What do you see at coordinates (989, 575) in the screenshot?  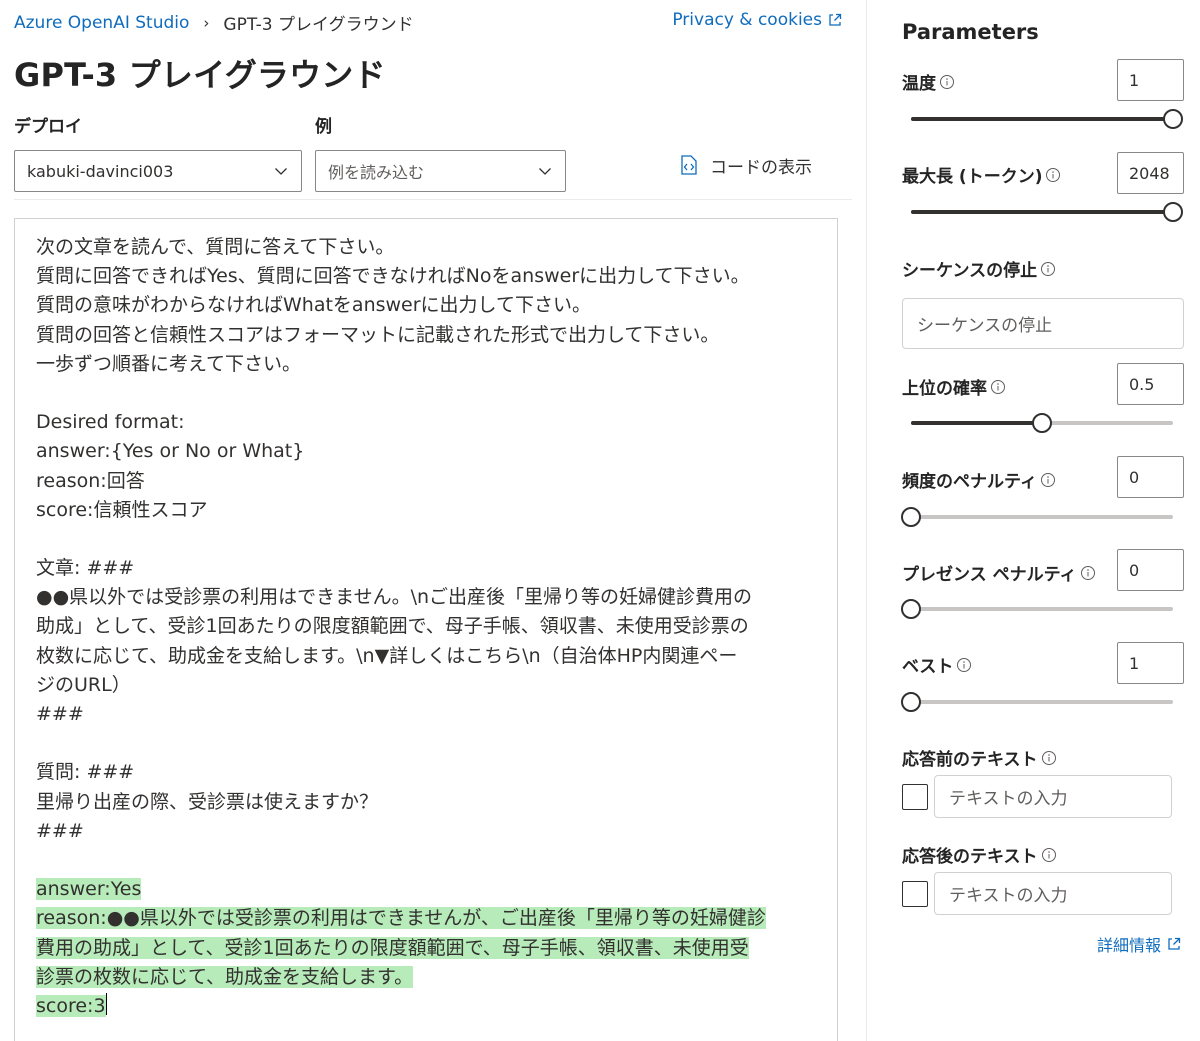 I see `presence-penalty-label-text: プレゼンス ペナルティ` at bounding box center [989, 575].